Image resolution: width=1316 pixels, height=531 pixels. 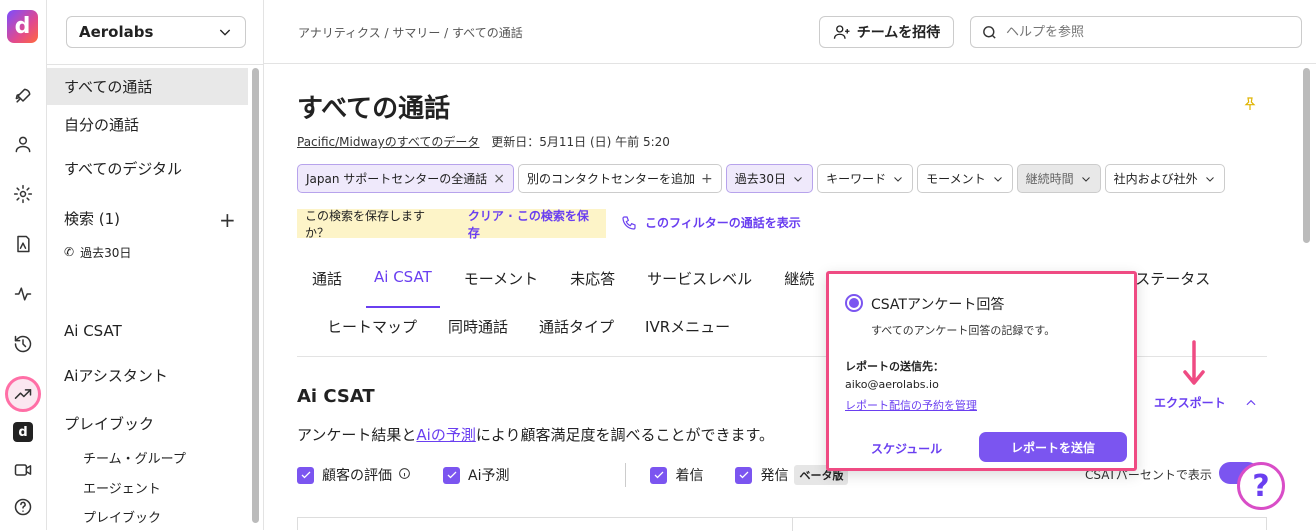 I want to click on playbook-icon, so click(x=23, y=244).